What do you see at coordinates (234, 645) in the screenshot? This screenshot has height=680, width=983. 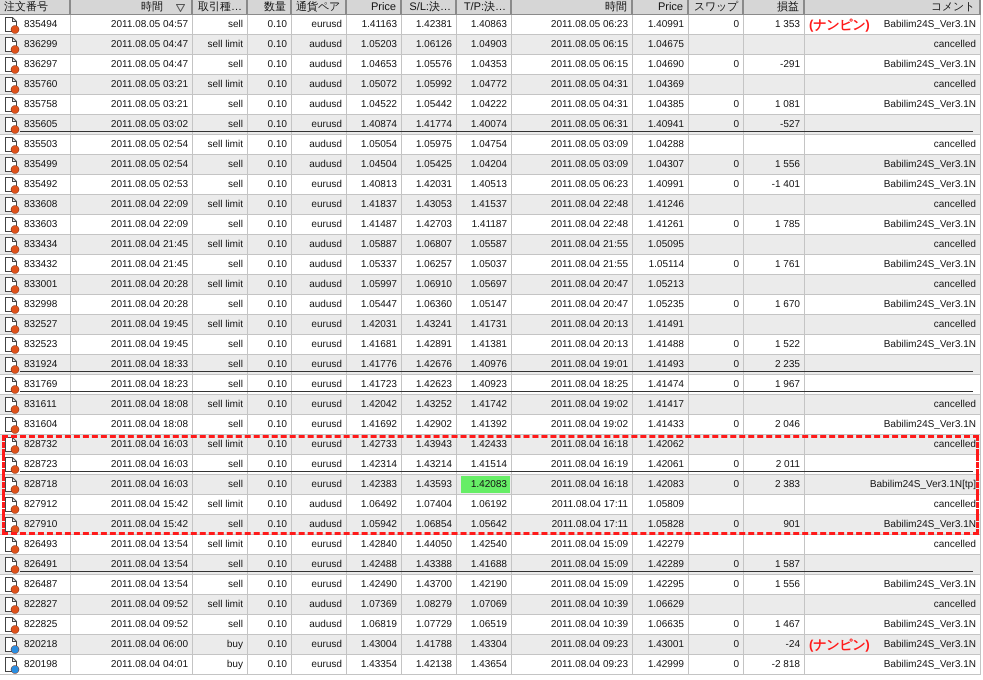 I see `table-cell-text: buy` at bounding box center [234, 645].